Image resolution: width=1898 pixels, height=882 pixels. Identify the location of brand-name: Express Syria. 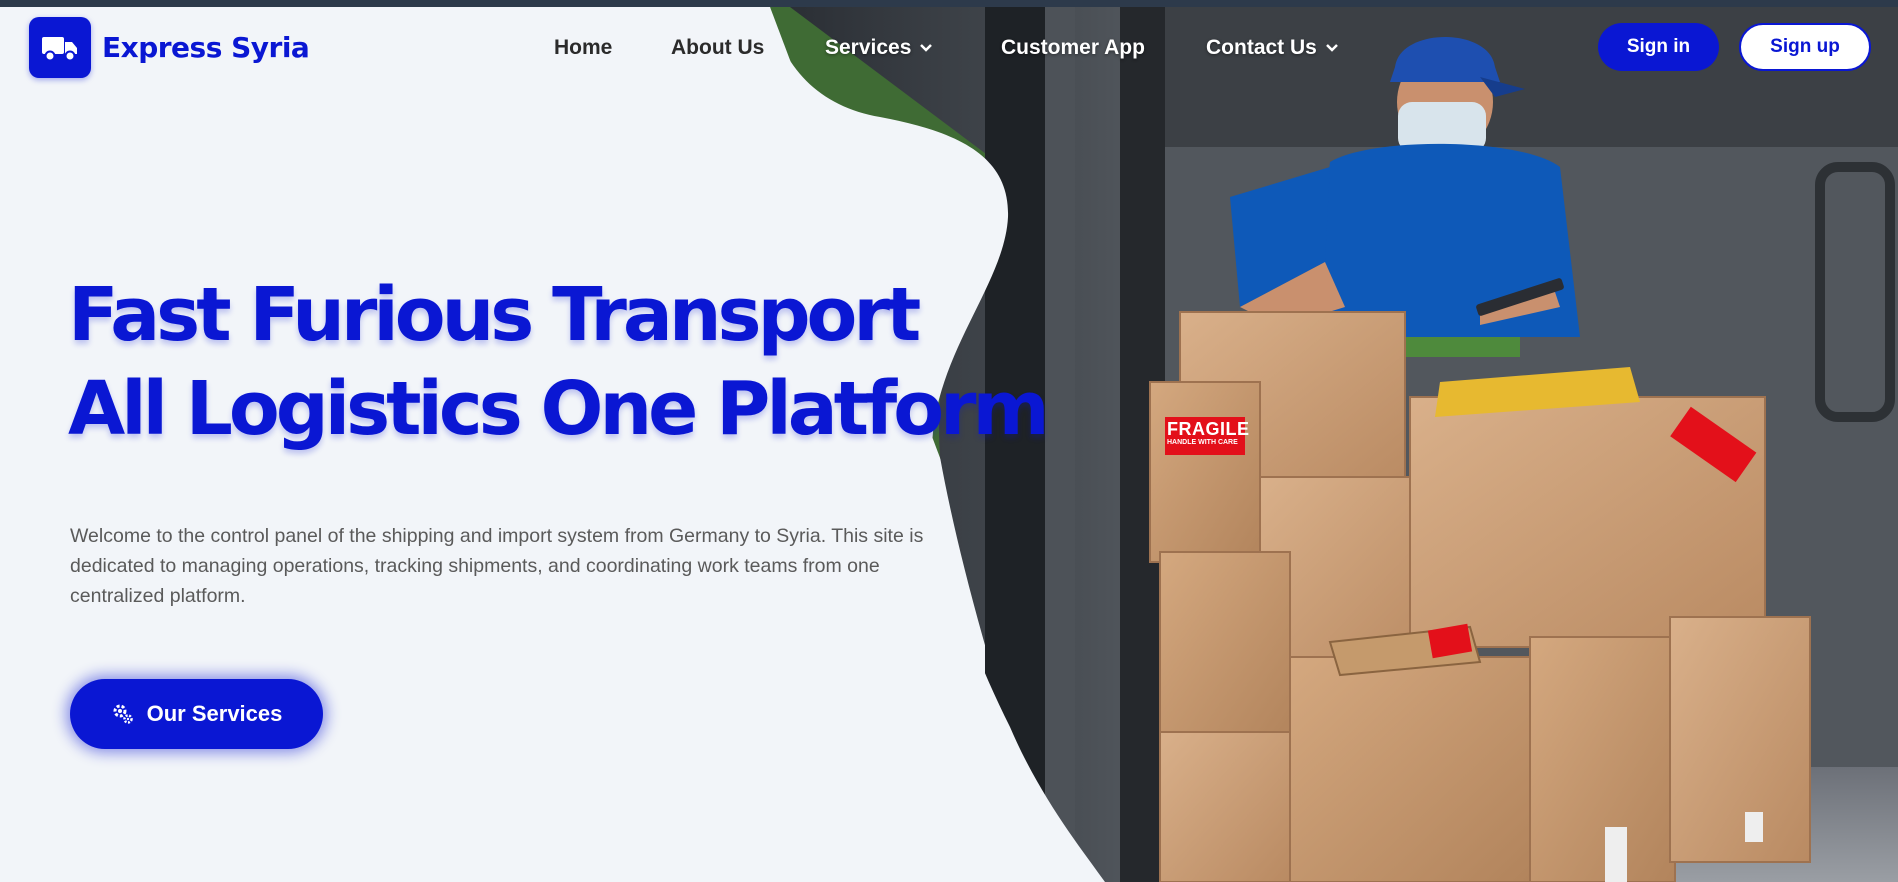
(206, 47).